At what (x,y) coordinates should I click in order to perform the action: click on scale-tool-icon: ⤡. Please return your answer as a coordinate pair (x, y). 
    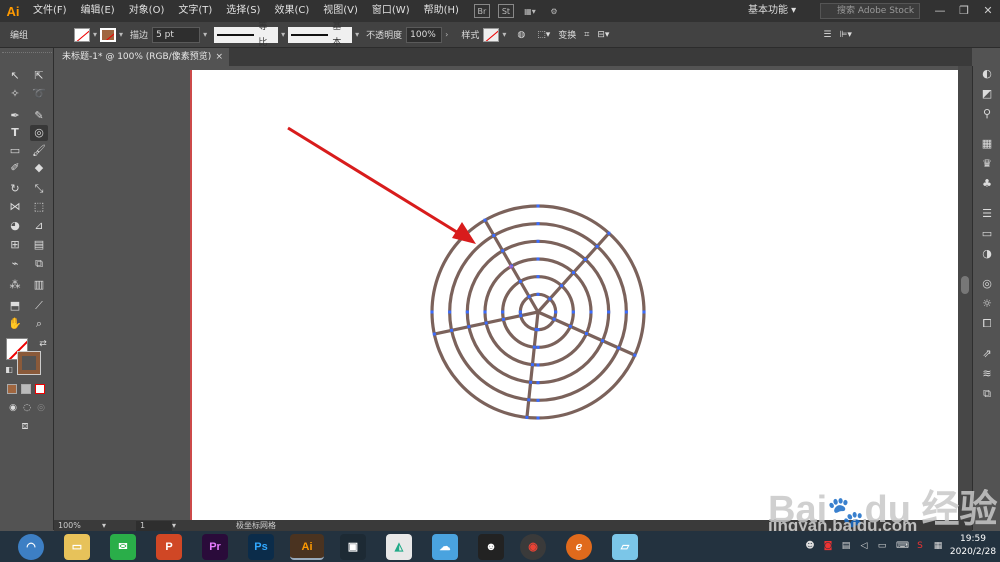
    Looking at the image, I should click on (39, 189).